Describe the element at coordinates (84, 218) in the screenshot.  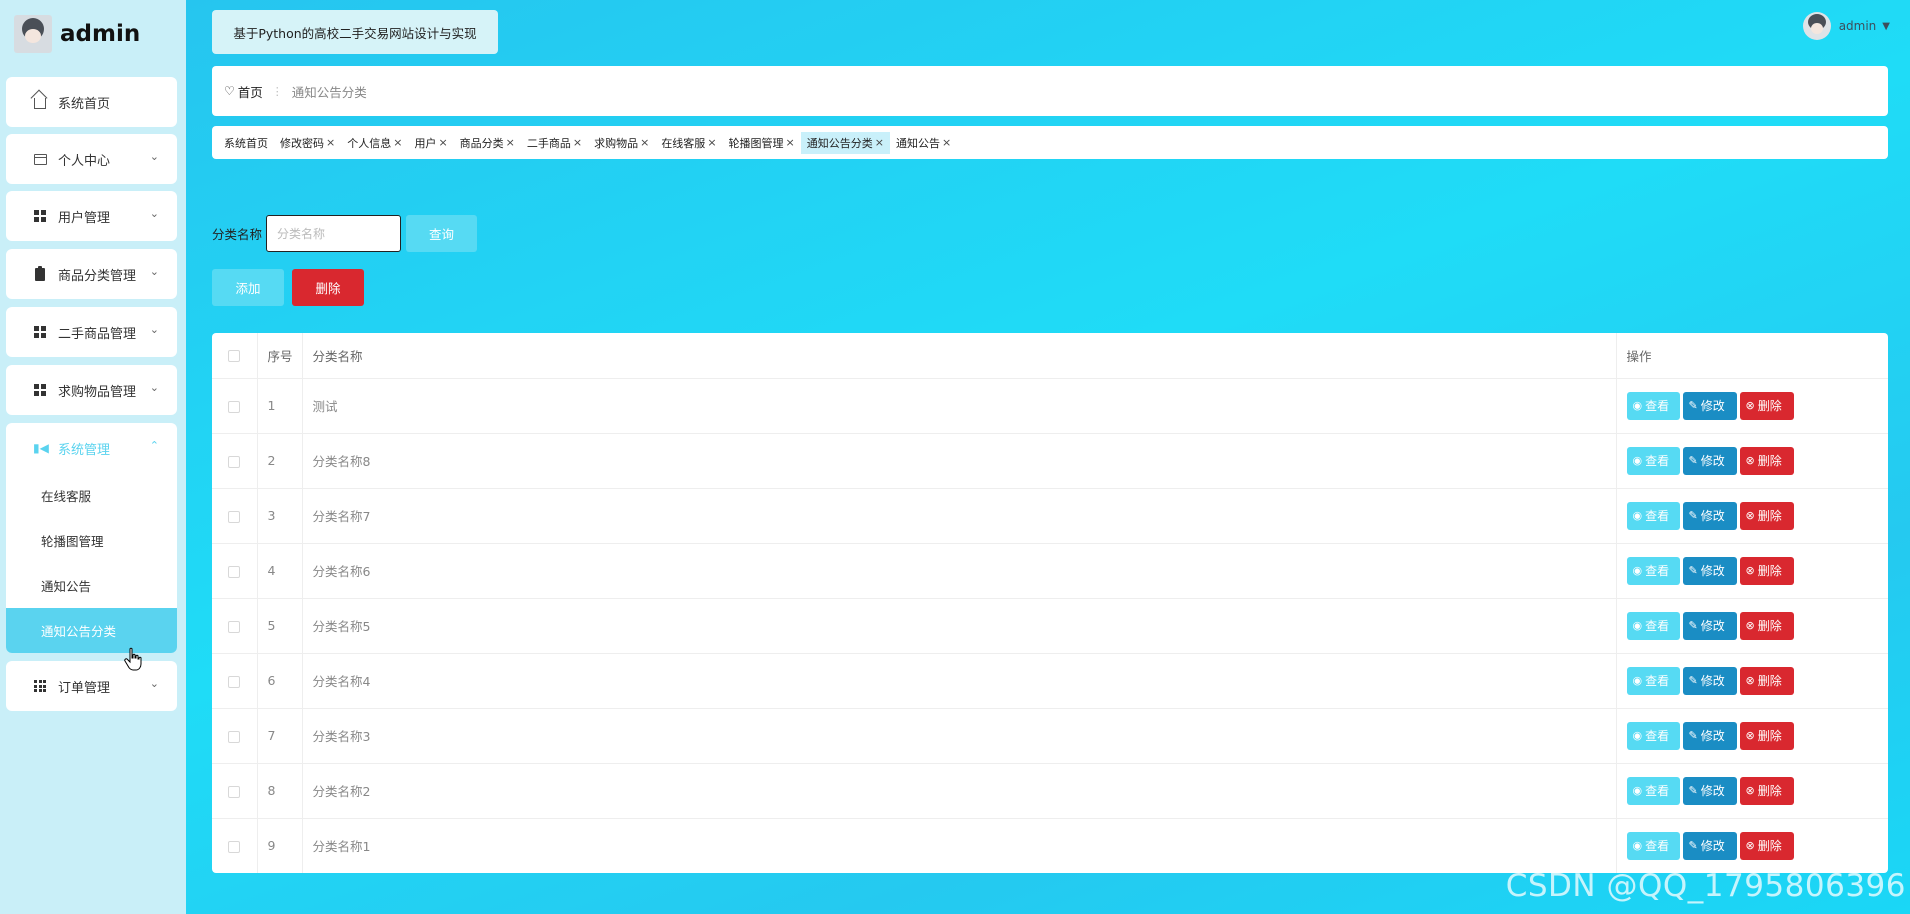
I see `sidebar-item-label: 用户管理` at that location.